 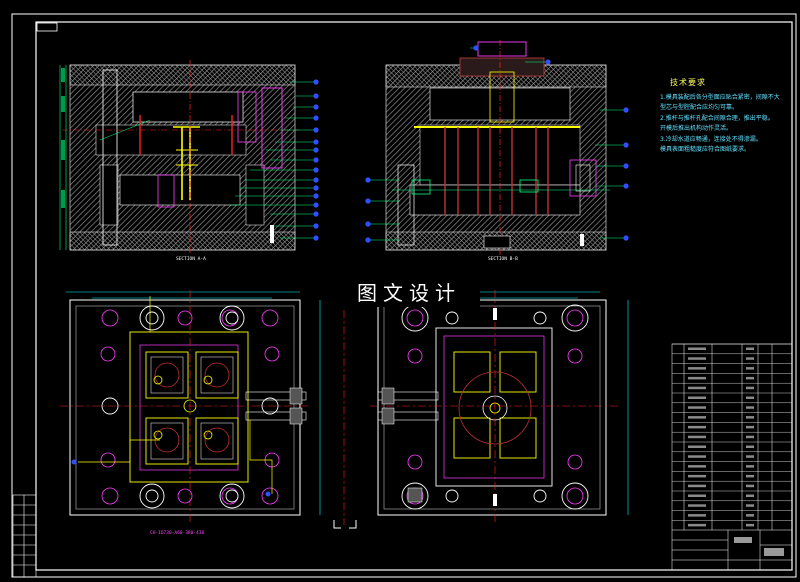 I want to click on plan-view-right, so click(x=486, y=407).